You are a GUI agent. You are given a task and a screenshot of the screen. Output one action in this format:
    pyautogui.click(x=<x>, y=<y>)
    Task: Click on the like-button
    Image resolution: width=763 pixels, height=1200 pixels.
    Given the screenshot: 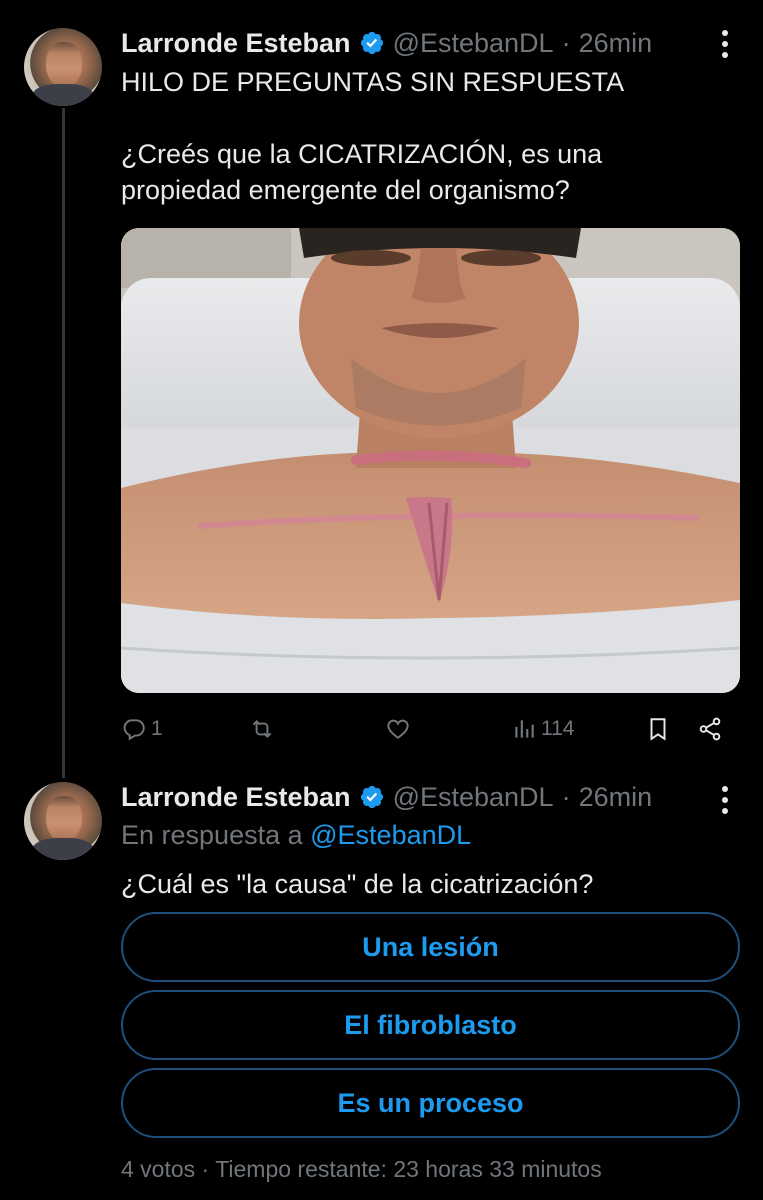 What is the action you would take?
    pyautogui.click(x=400, y=729)
    